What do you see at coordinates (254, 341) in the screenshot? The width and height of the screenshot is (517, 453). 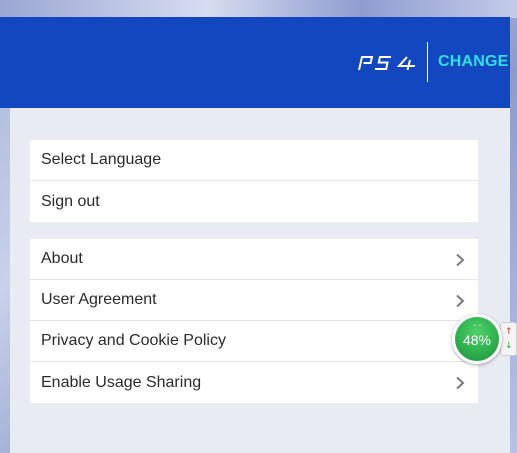 I see `privacy-cookie-policy-item: Privacy and Cookie Policy` at bounding box center [254, 341].